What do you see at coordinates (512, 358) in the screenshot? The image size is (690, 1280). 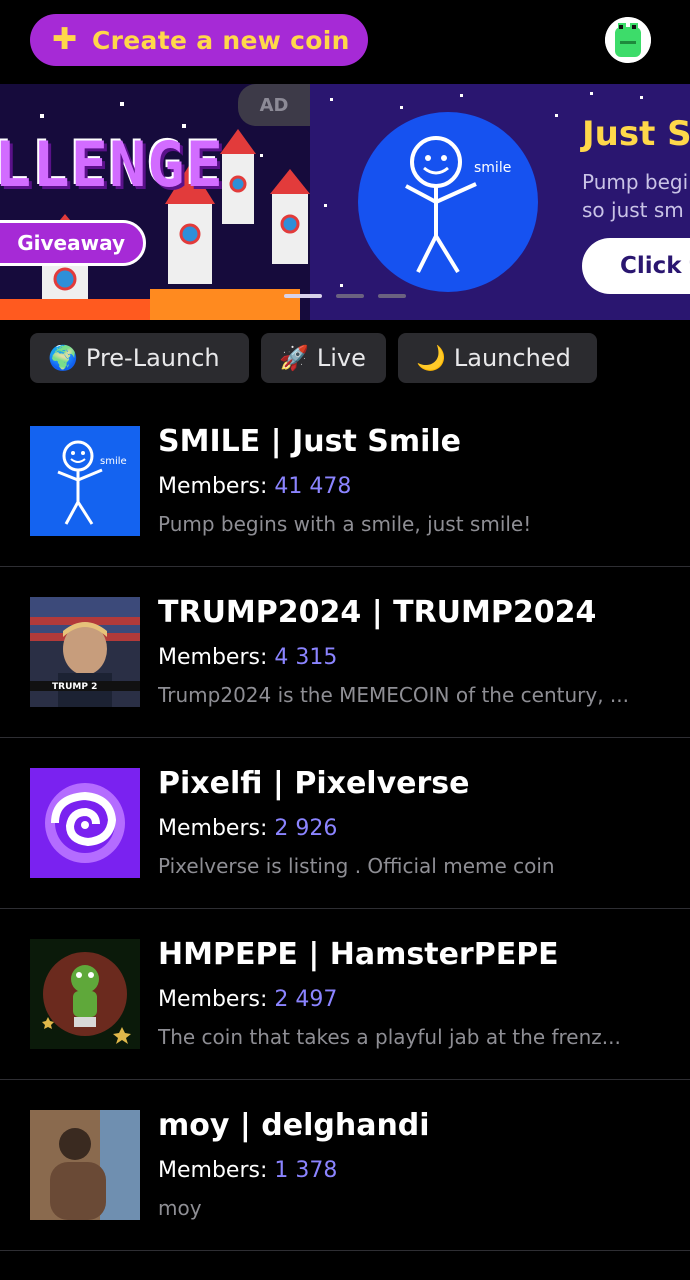 I see `tab-launched-label: Launched` at bounding box center [512, 358].